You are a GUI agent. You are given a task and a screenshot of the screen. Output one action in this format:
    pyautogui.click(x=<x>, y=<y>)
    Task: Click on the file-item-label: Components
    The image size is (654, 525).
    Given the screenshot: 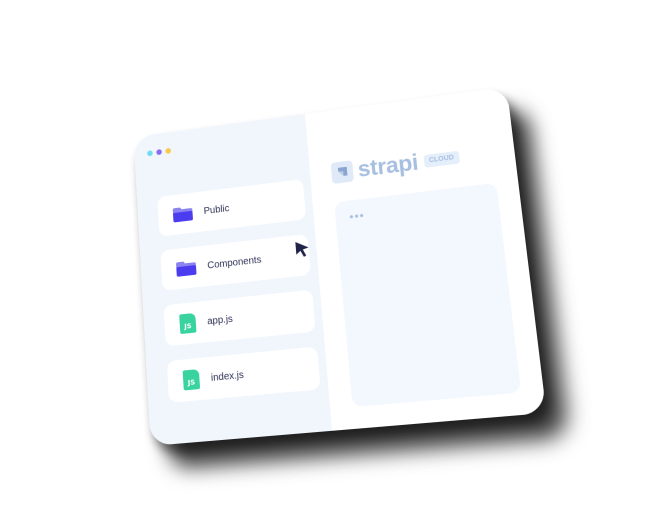 What is the action you would take?
    pyautogui.click(x=234, y=262)
    